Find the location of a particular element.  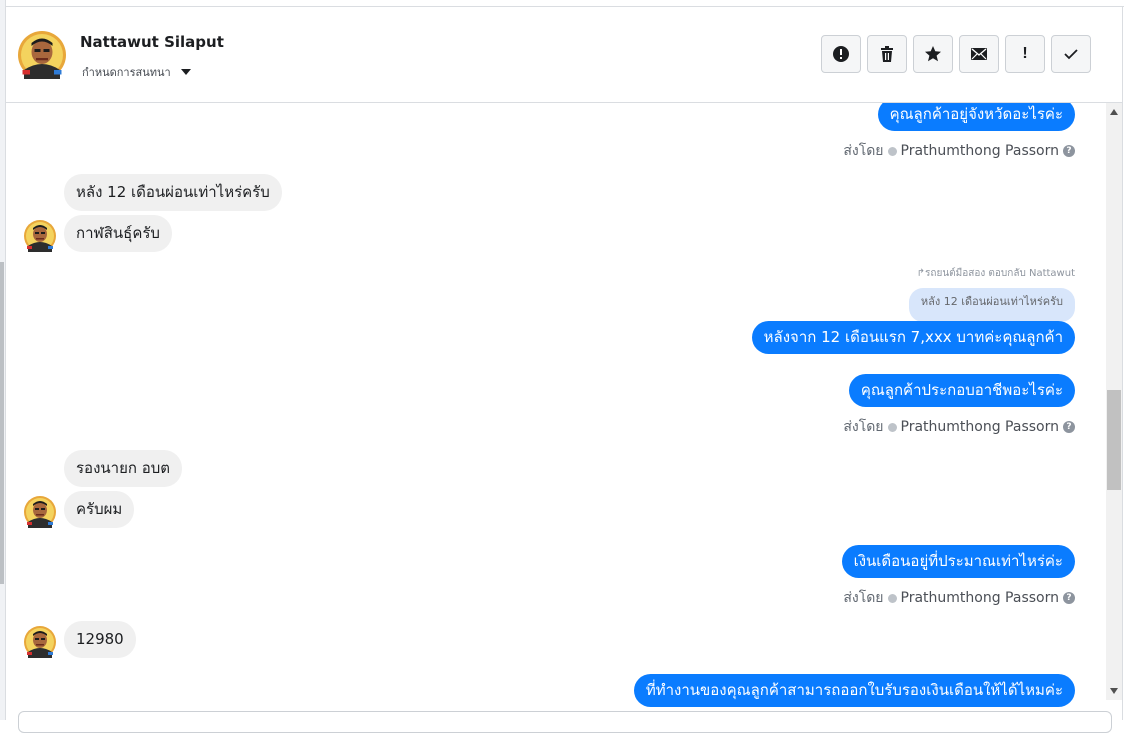

mark-unread-button is located at coordinates (979, 54).